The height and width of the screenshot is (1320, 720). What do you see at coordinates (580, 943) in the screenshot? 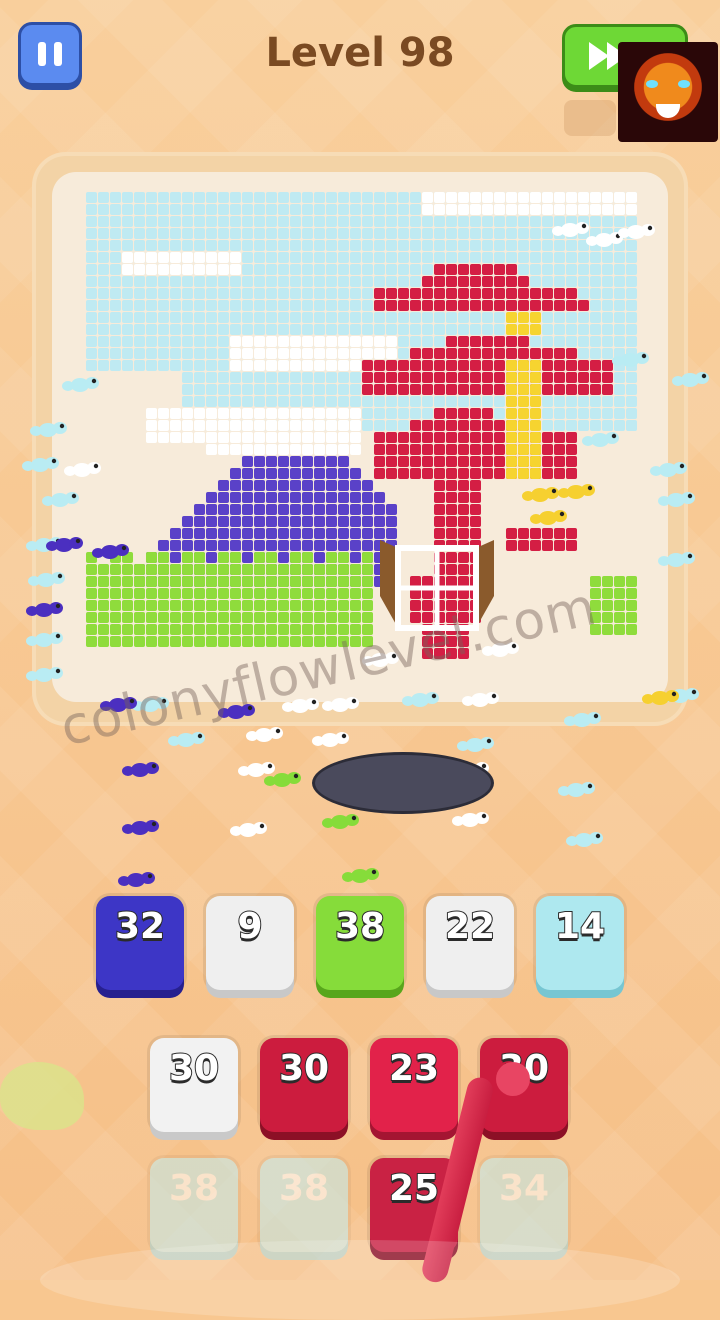
I see `top-row-tile: 14` at bounding box center [580, 943].